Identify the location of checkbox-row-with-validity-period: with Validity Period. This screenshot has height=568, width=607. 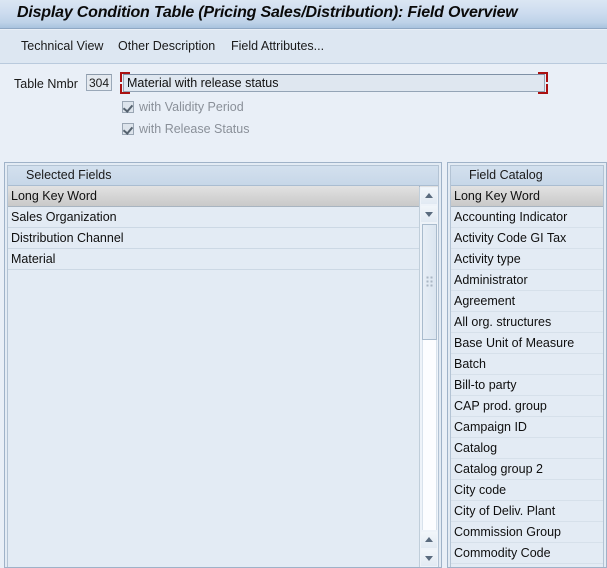
(183, 107).